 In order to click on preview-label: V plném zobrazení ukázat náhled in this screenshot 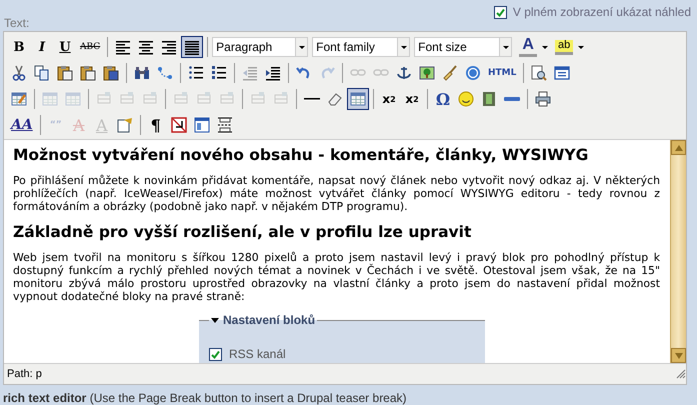, I will do `click(601, 12)`.